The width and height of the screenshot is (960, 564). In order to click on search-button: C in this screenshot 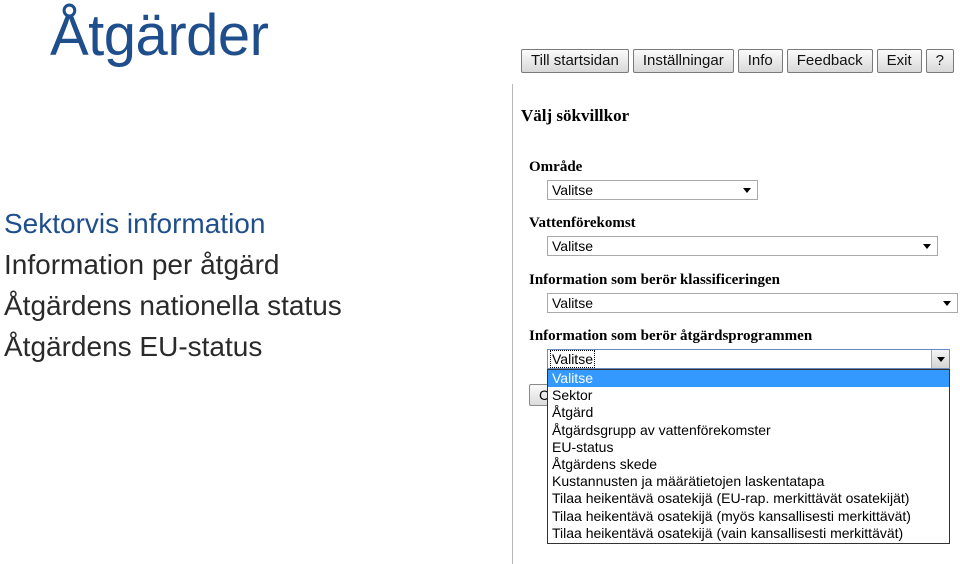, I will do `click(539, 395)`.